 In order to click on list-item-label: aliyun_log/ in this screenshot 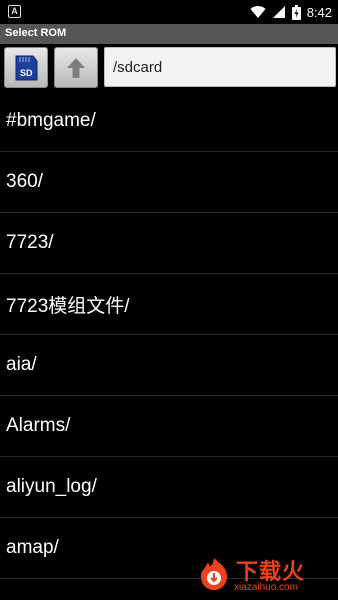, I will do `click(51, 486)`.